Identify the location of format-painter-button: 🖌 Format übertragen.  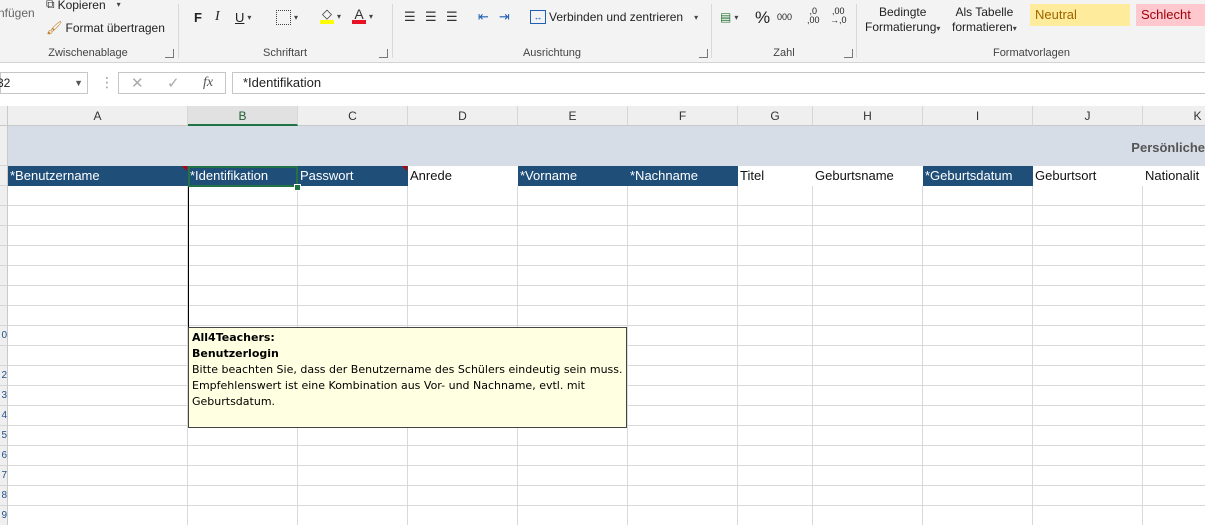
(105, 28).